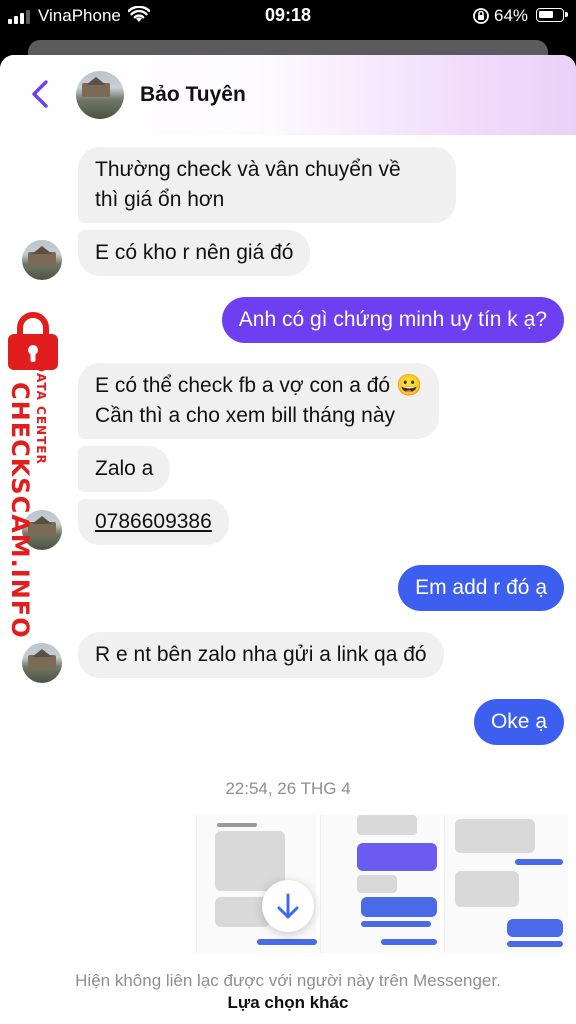 The width and height of the screenshot is (576, 1024). I want to click on image-attachment, so click(382, 884).